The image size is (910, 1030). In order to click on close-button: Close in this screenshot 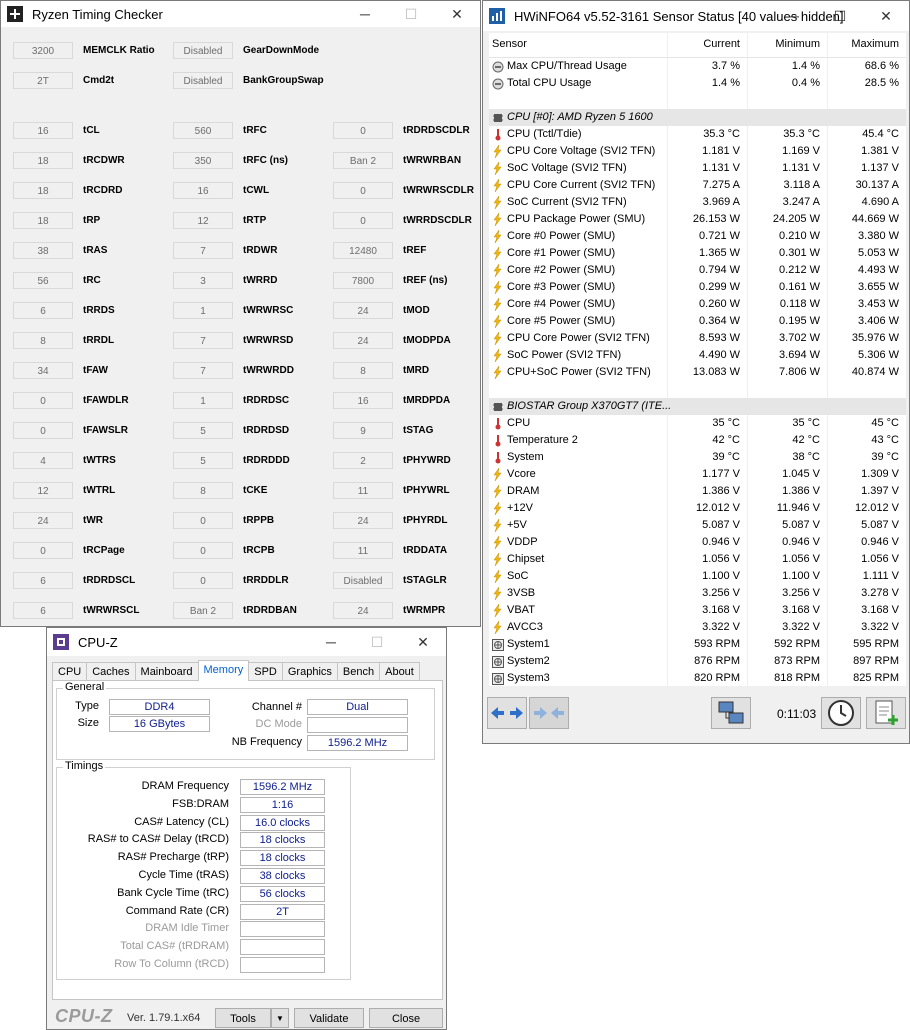, I will do `click(406, 1018)`.